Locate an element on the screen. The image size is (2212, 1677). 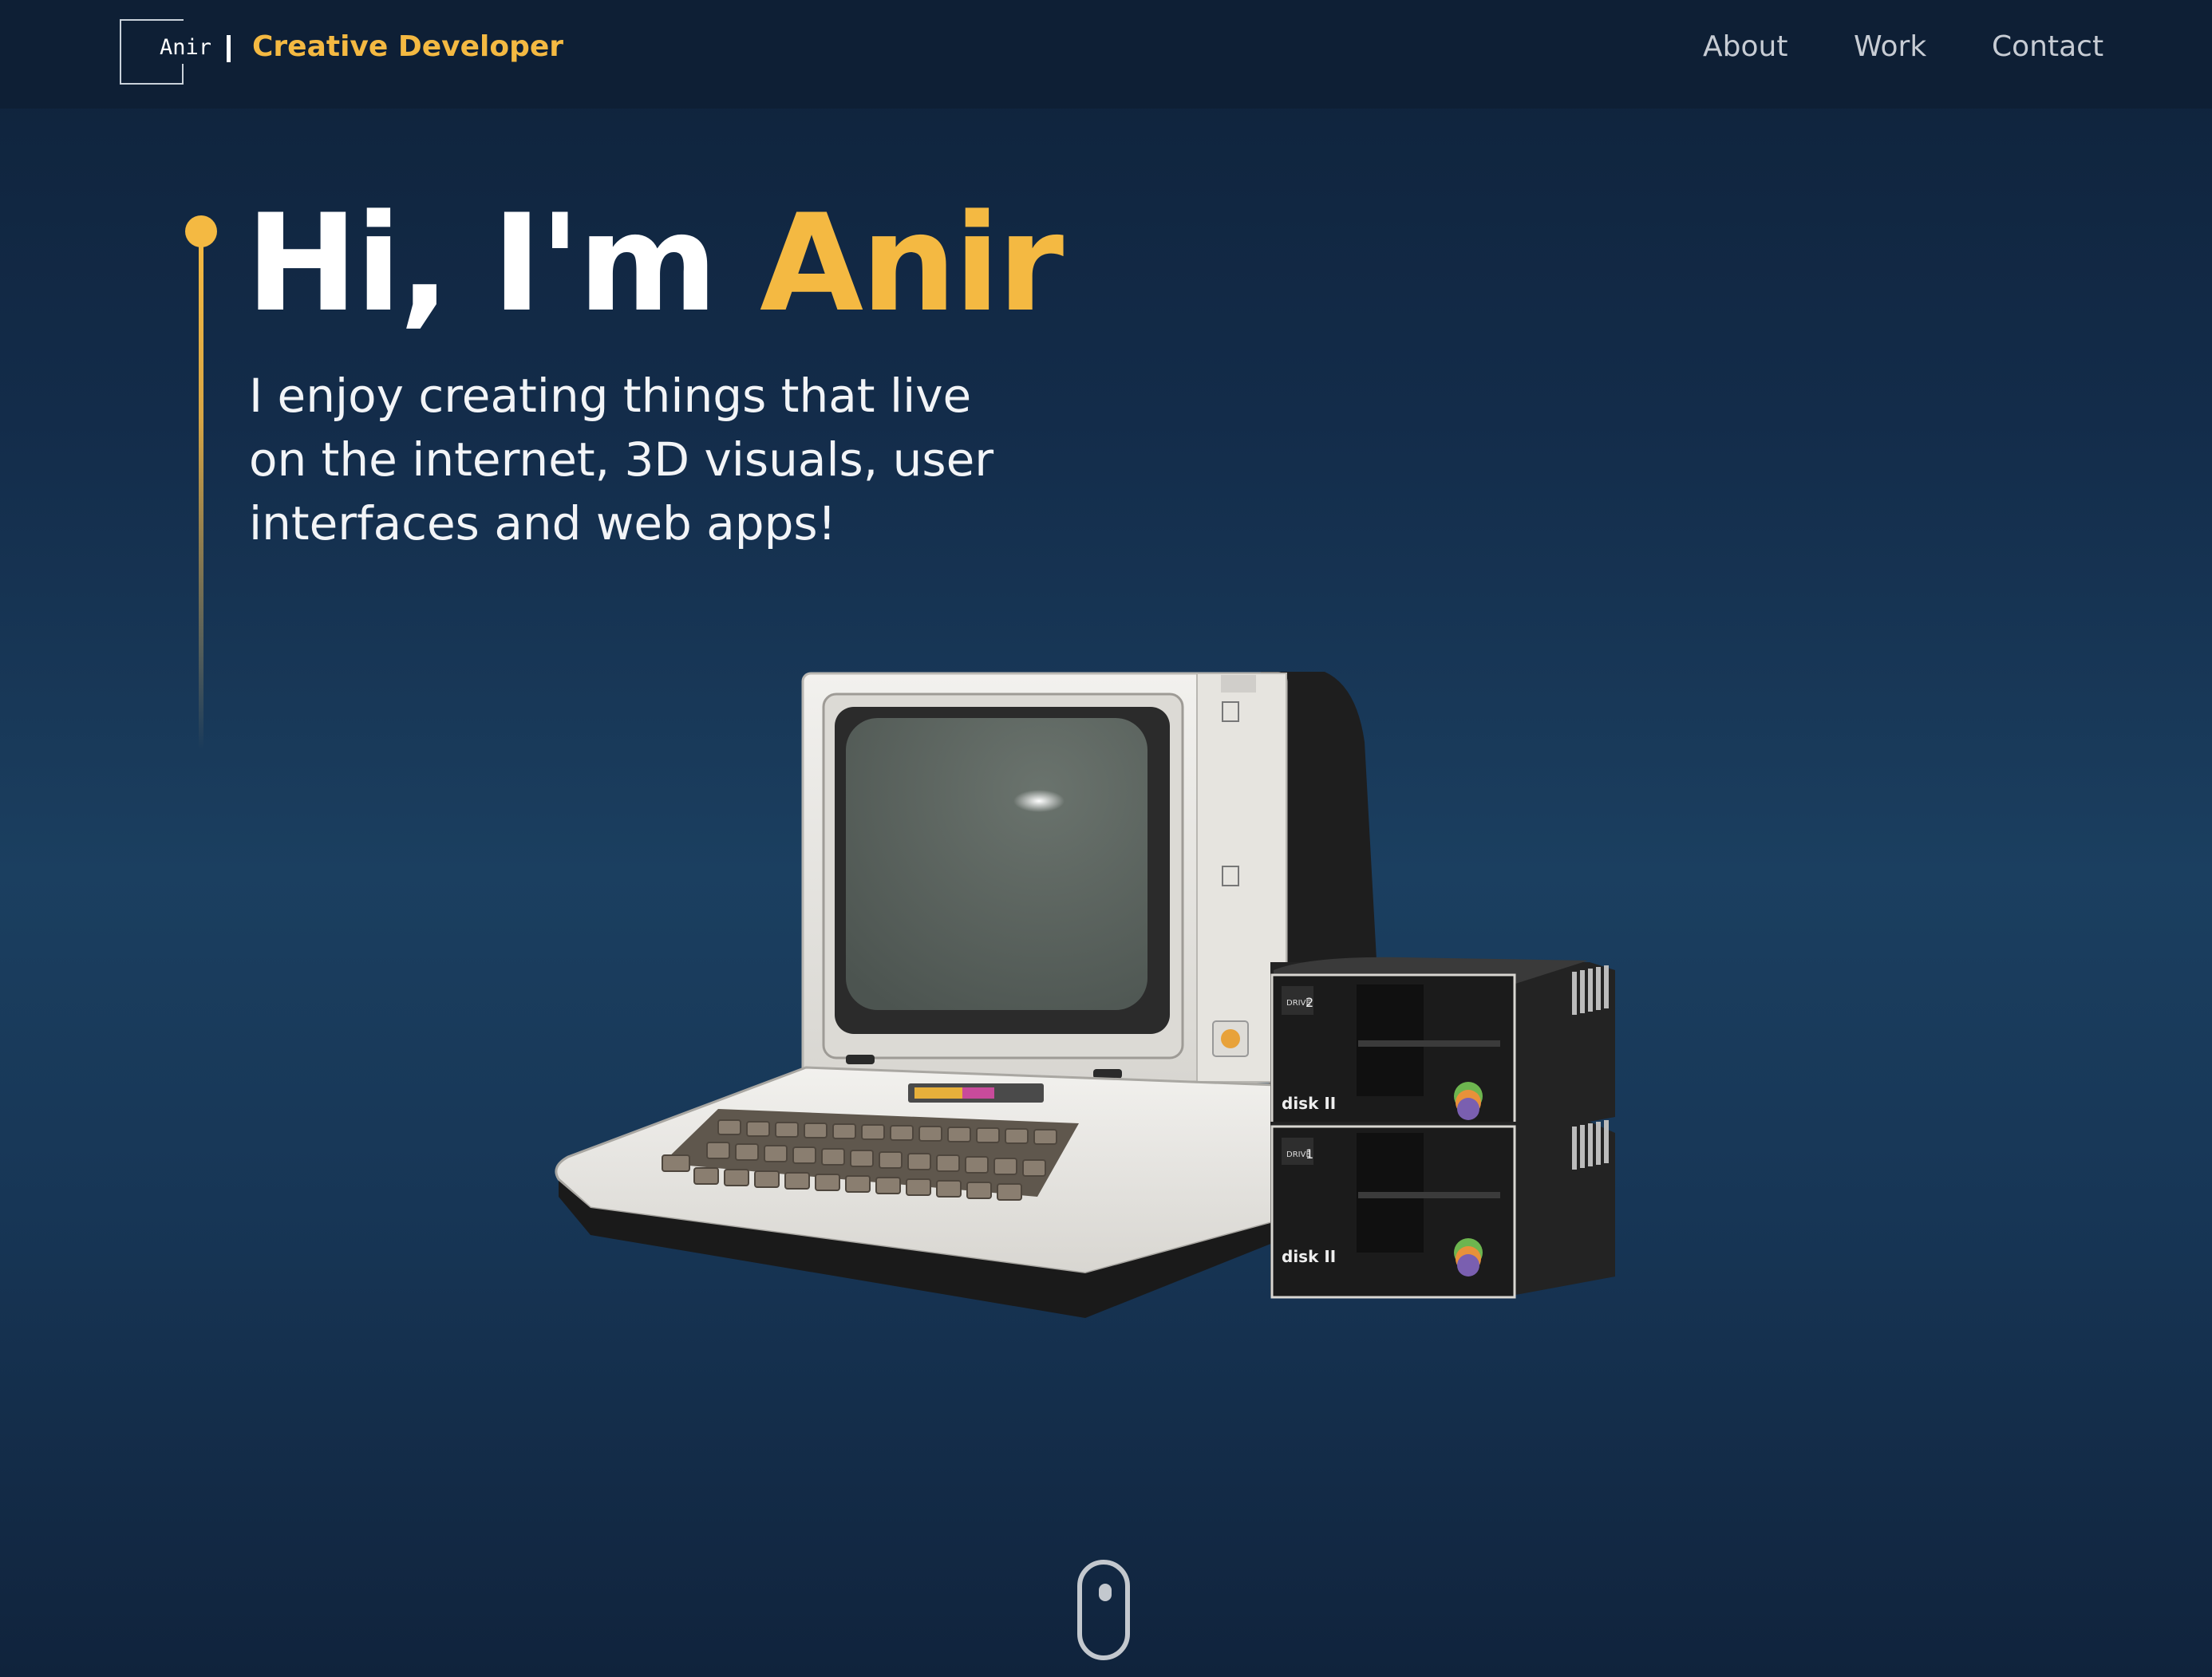
drive-label-top: disk II is located at coordinates (1309, 1103).